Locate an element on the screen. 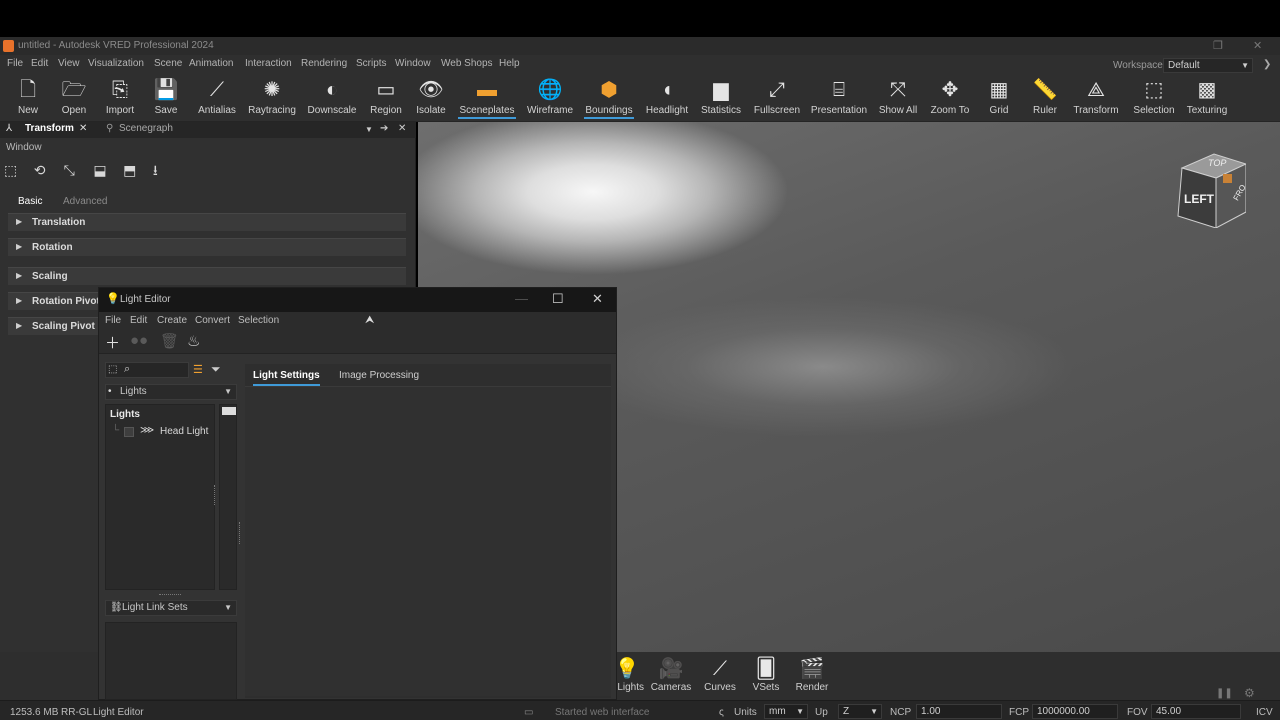  restore-icon: ❐ is located at coordinates (1218, 45).